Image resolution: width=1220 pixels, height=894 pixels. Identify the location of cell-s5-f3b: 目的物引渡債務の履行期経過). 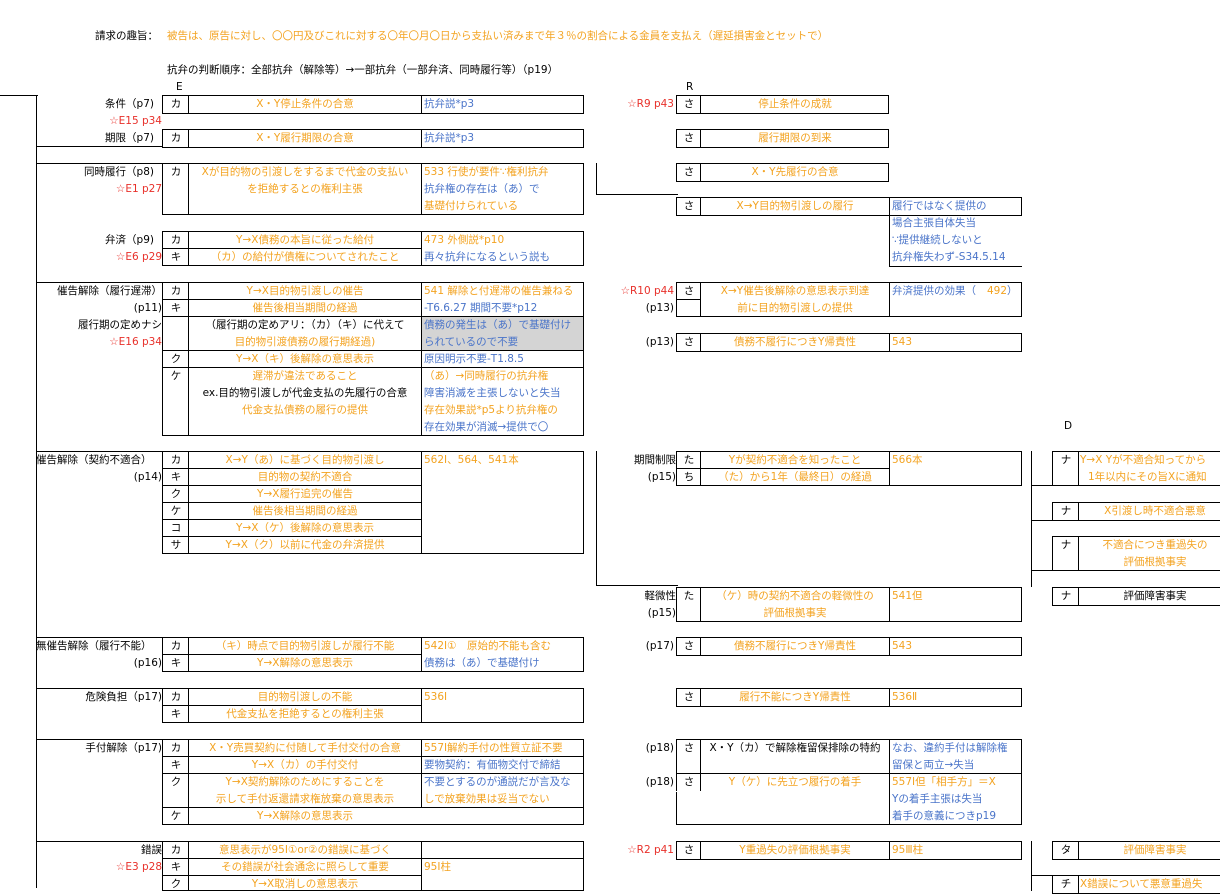
(305, 342).